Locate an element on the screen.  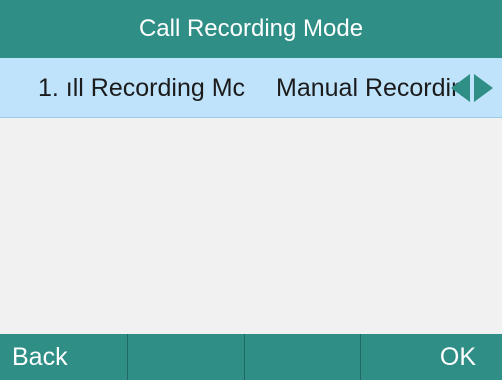
value-switch-arrows is located at coordinates (473, 88).